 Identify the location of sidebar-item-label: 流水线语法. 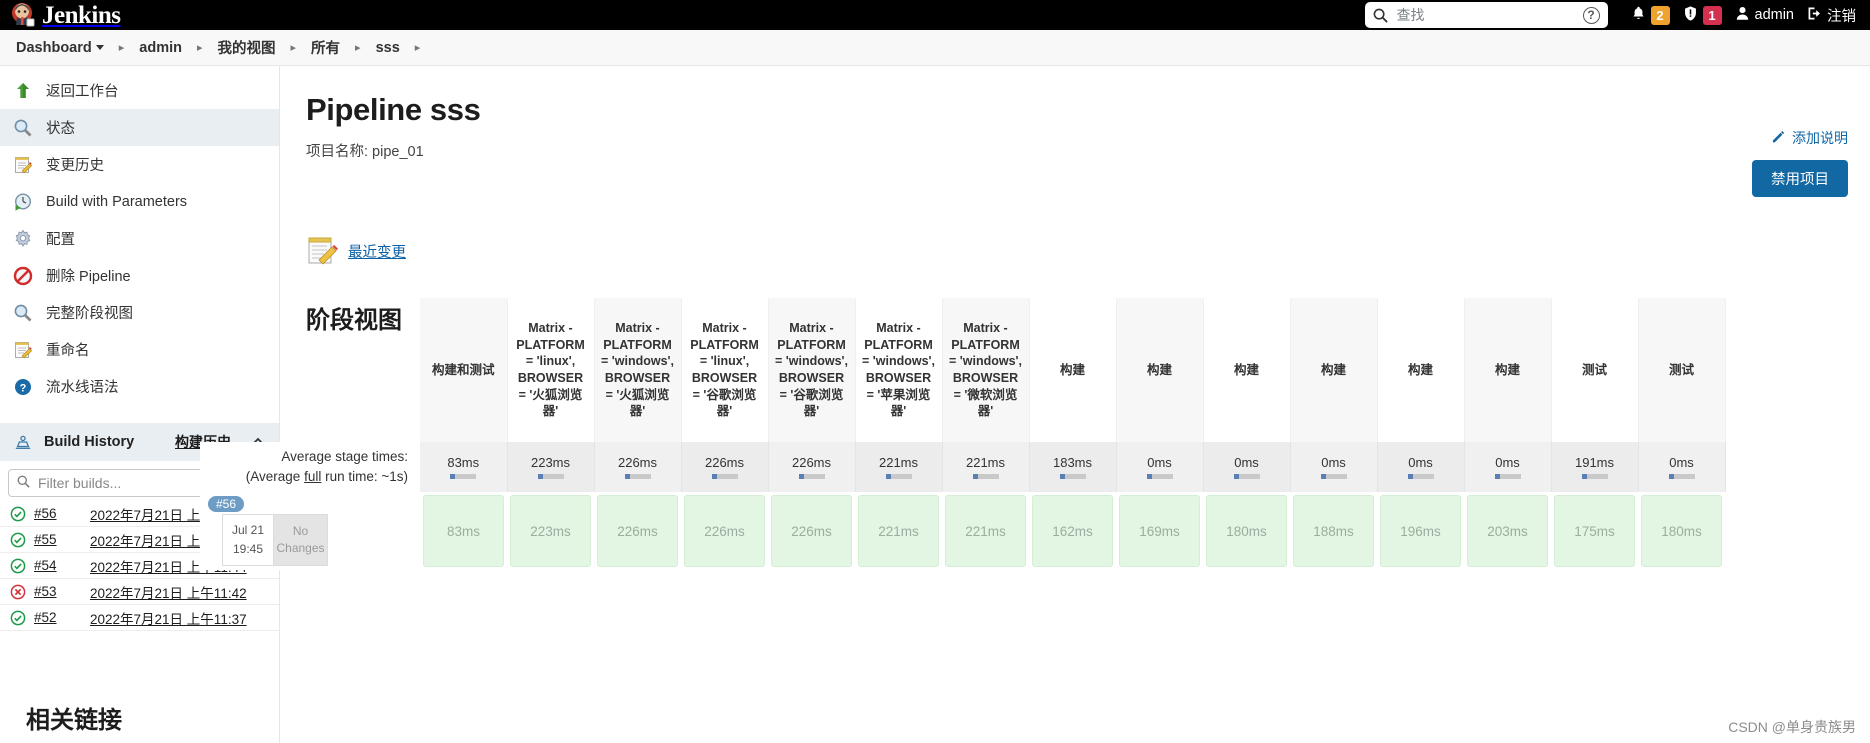
(82, 388).